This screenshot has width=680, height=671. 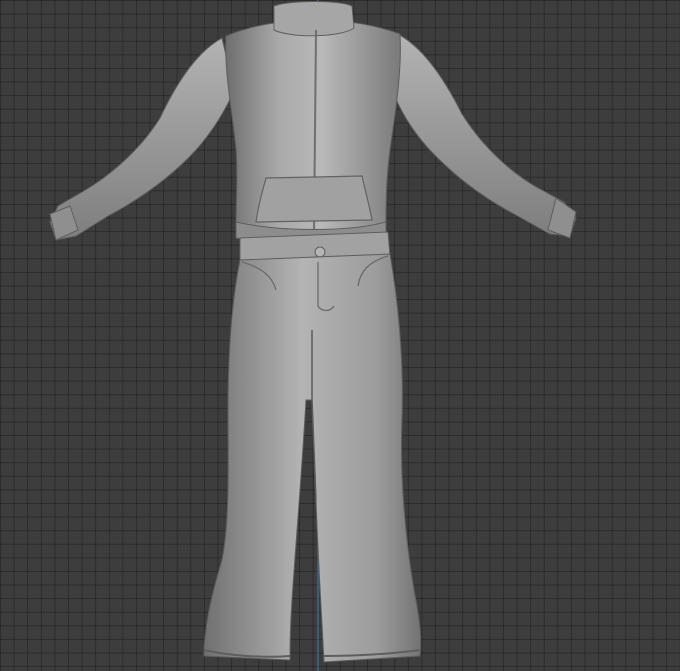 What do you see at coordinates (320, 252) in the screenshot?
I see `pants-button` at bounding box center [320, 252].